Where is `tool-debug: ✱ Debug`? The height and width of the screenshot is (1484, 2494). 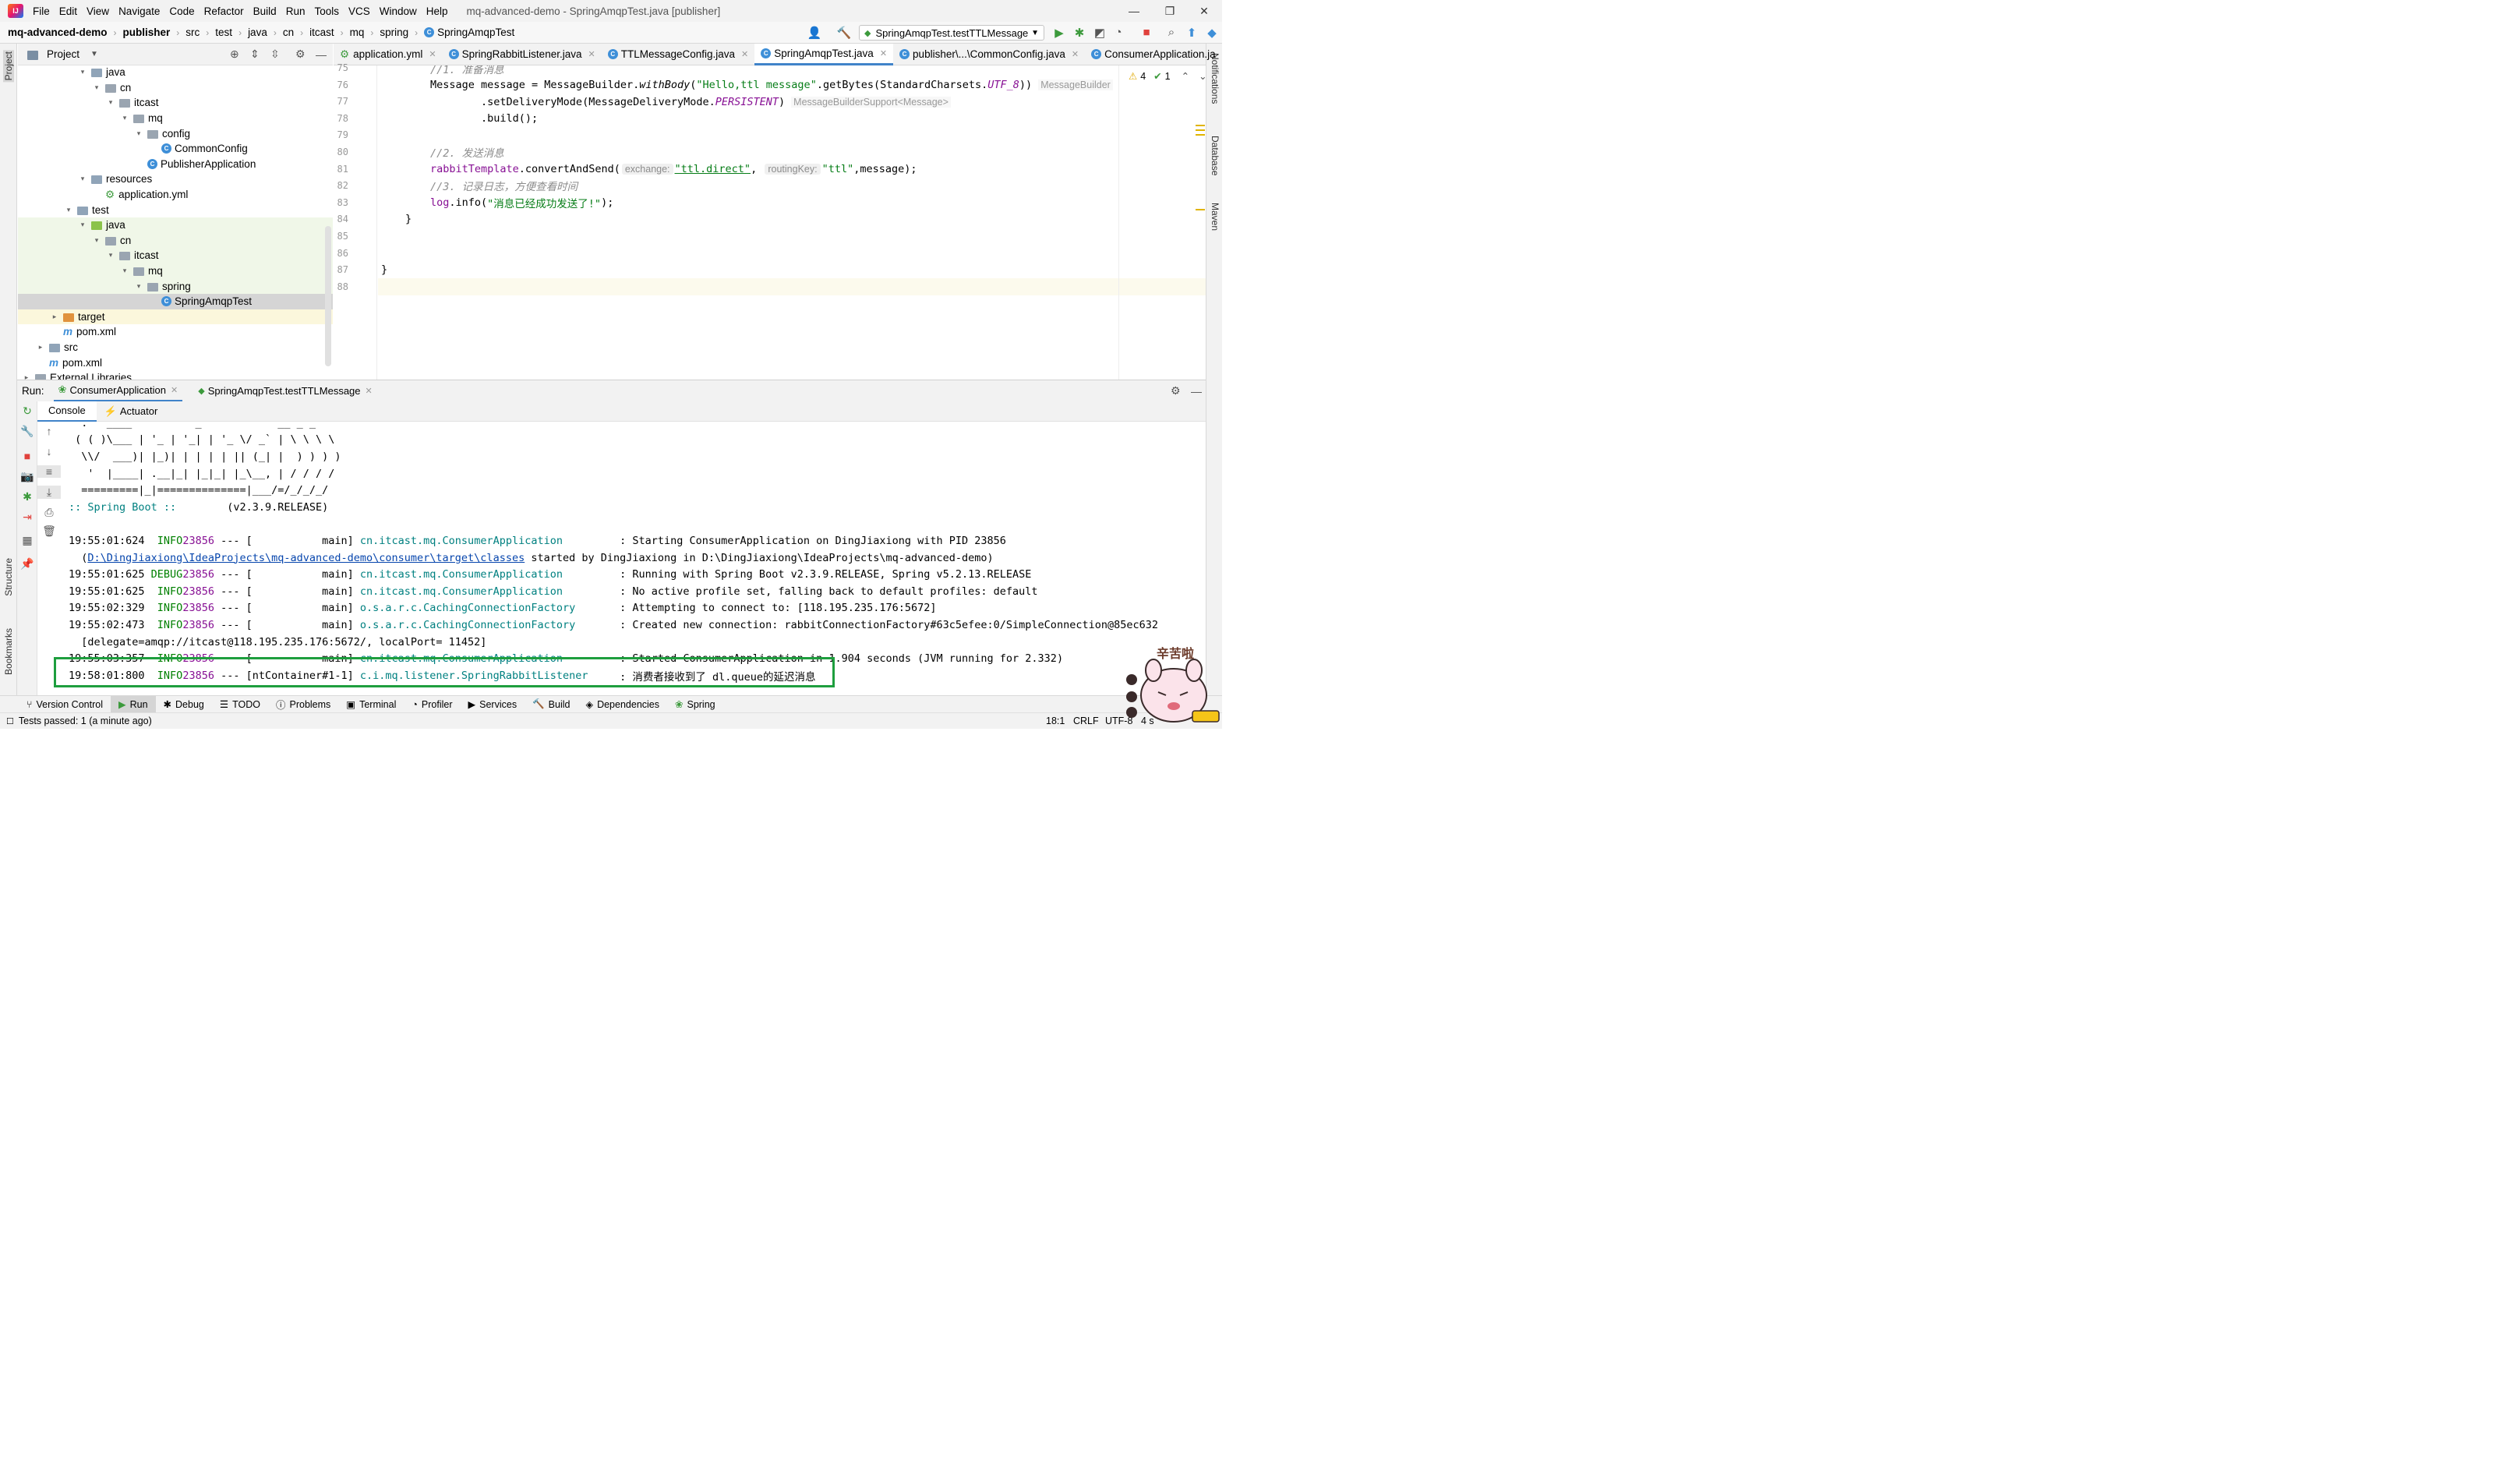
tool-debug: ✱ Debug is located at coordinates (184, 704).